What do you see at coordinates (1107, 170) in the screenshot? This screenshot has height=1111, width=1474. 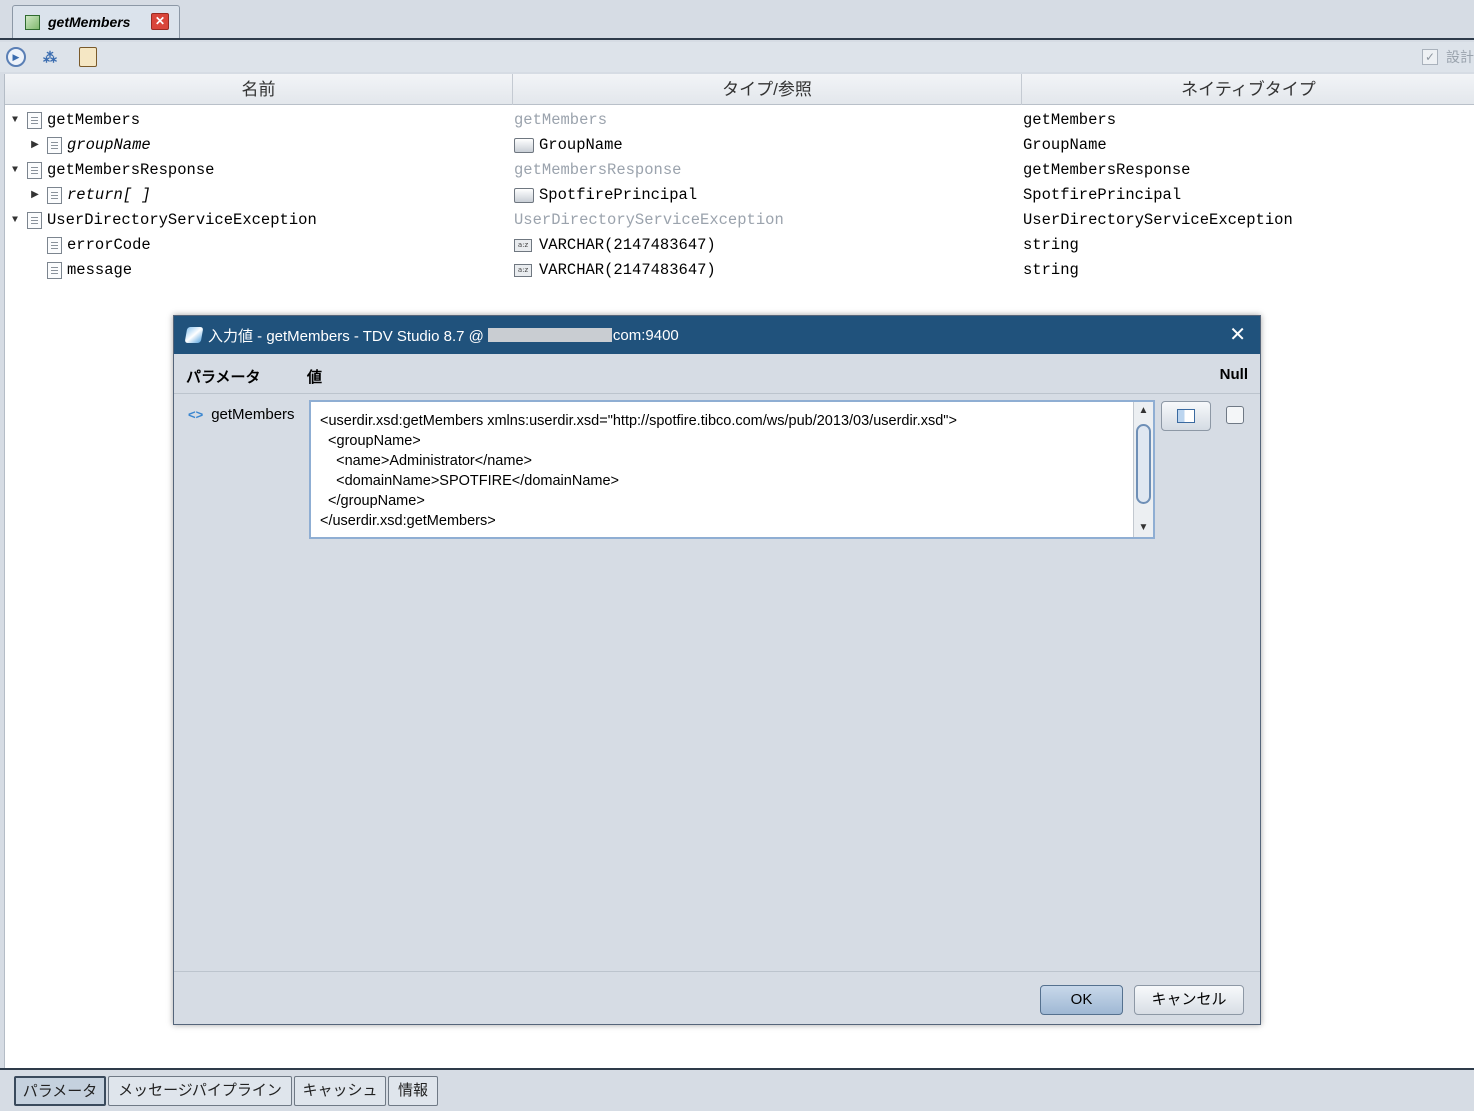 I see `tree-row-native: getMembersResponse` at bounding box center [1107, 170].